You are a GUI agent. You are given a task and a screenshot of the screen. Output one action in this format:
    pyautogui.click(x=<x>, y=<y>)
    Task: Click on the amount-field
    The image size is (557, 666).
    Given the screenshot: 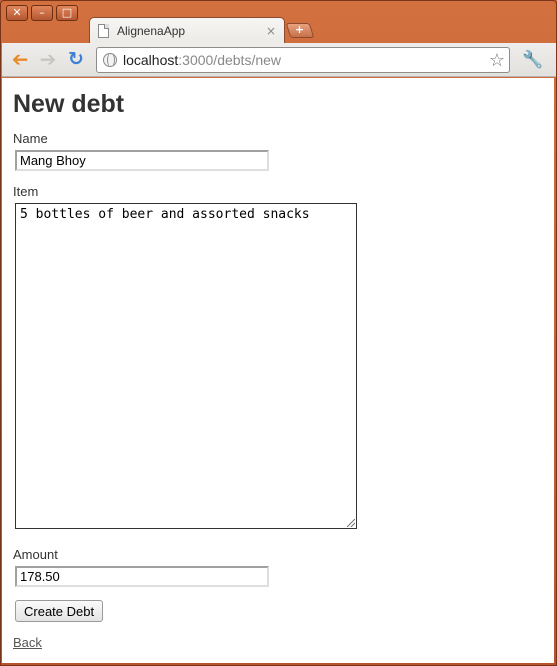 What is the action you would take?
    pyautogui.click(x=142, y=576)
    